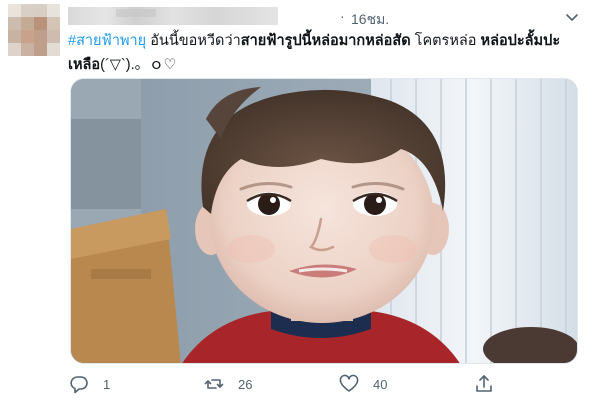 This screenshot has height=406, width=590. What do you see at coordinates (79, 384) in the screenshot?
I see `reply-icon` at bounding box center [79, 384].